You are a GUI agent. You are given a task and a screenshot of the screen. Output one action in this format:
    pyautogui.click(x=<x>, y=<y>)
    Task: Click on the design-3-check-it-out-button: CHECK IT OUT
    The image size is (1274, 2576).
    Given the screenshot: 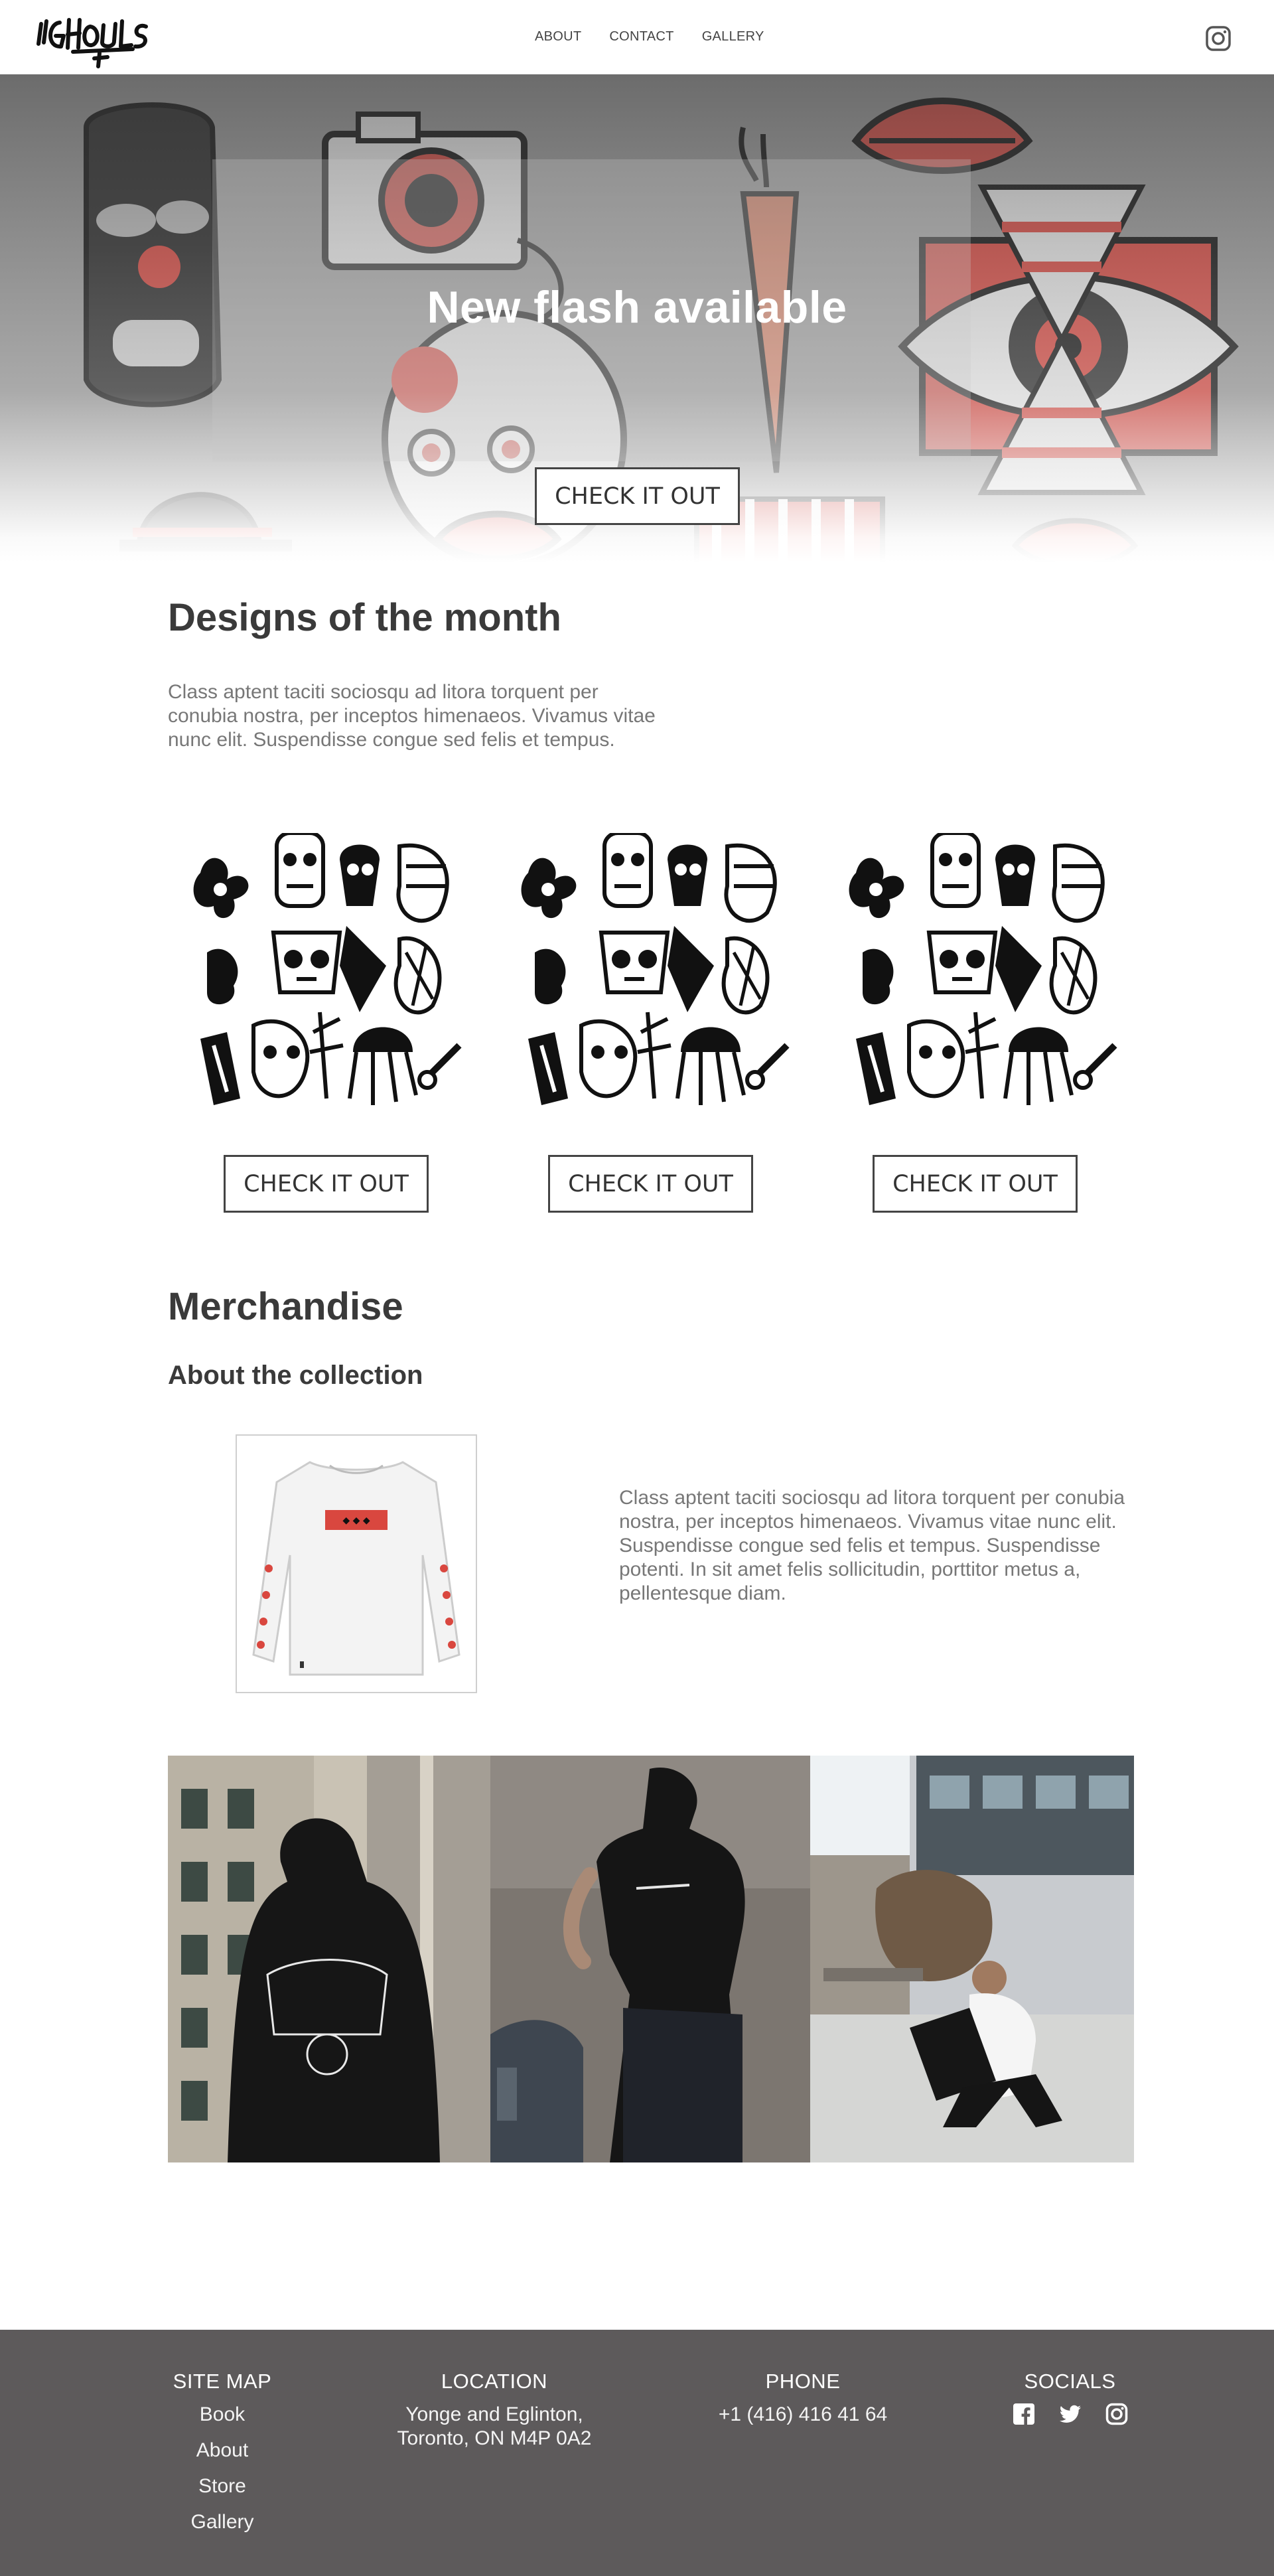 What is the action you would take?
    pyautogui.click(x=976, y=1184)
    